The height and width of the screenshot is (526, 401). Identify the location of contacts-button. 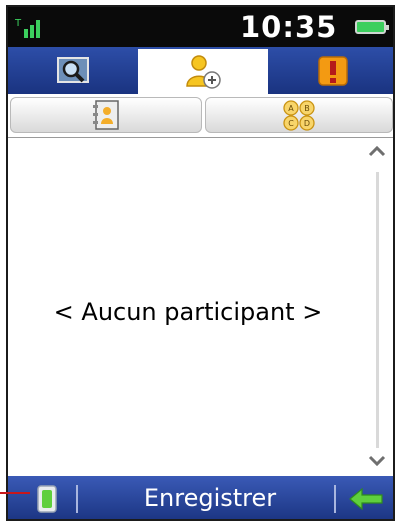
(106, 115).